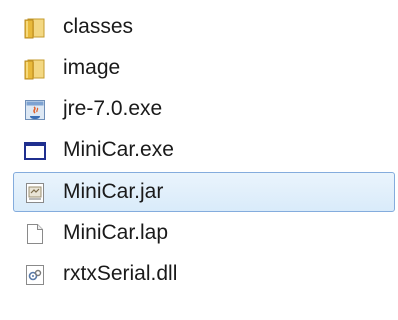  I want to click on file-row-minicar-jar: MiniCar.jar, so click(204, 192).